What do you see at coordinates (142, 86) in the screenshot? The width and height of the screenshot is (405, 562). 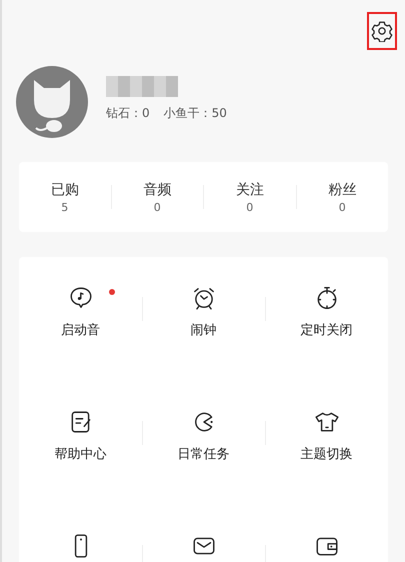 I see `blurred-username` at bounding box center [142, 86].